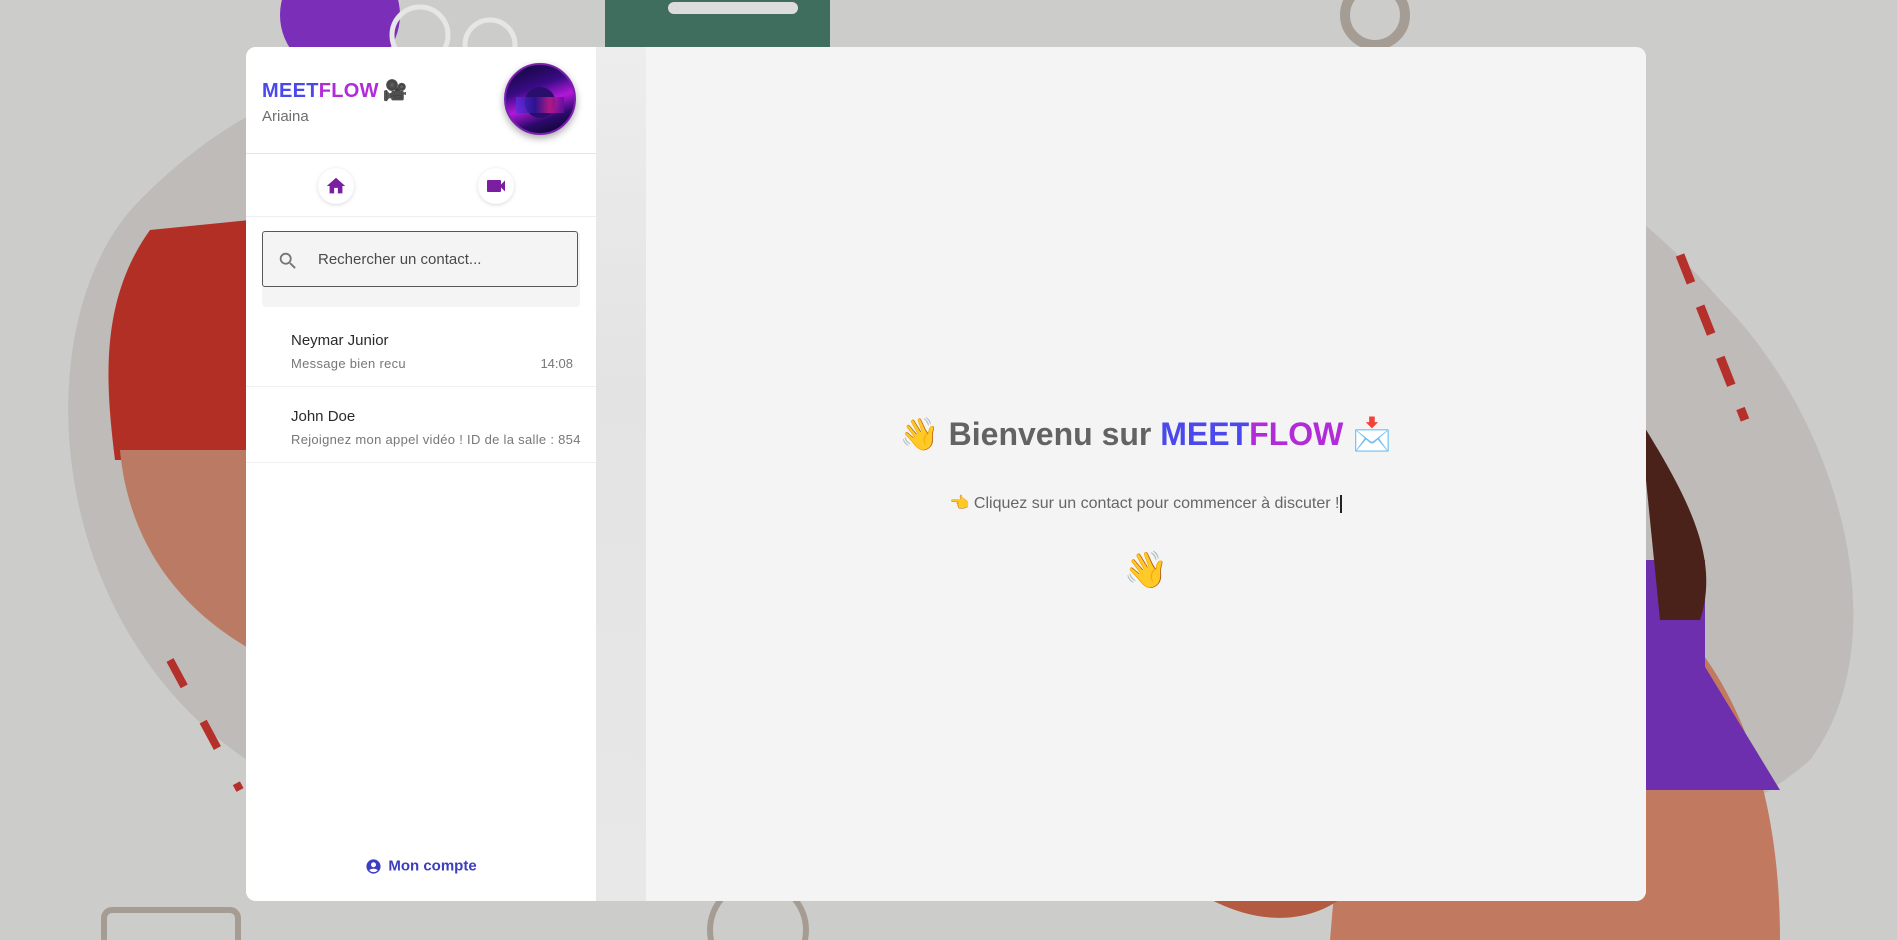  I want to click on contact-time: 14:08, so click(556, 363).